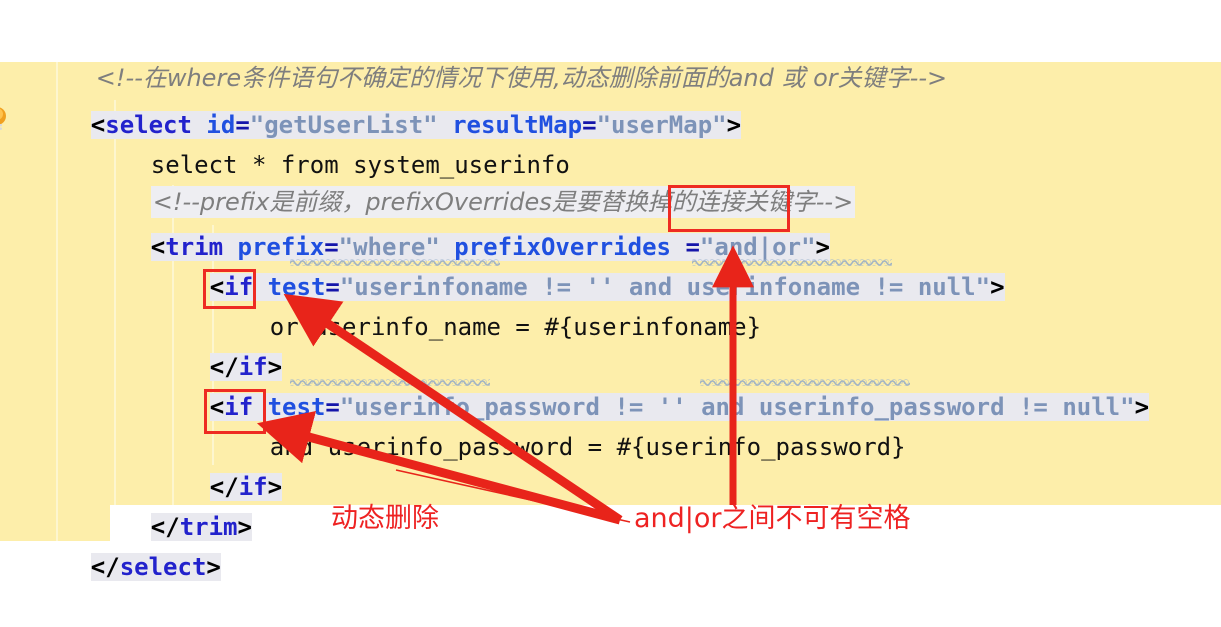 This screenshot has width=1221, height=627. What do you see at coordinates (686, 344) in the screenshot?
I see `code-line-if1-close: </if>` at bounding box center [686, 344].